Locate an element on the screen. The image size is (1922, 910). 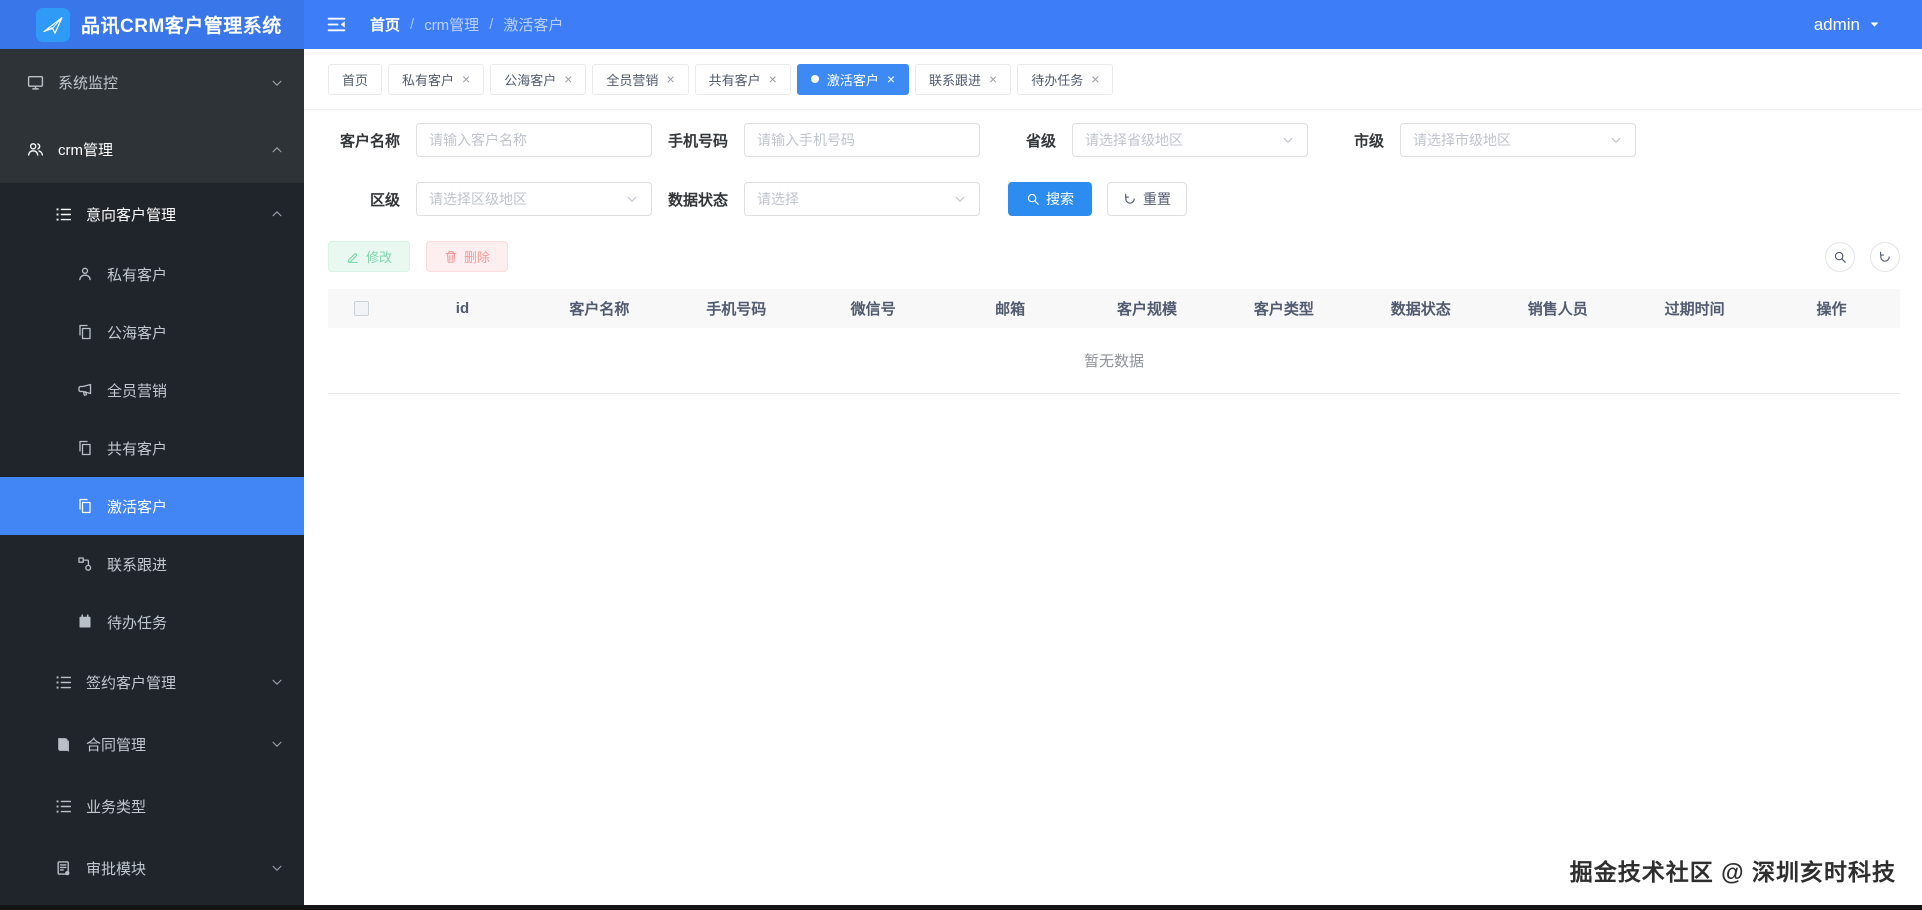
breadcrumb-item: 首页 is located at coordinates (385, 24).